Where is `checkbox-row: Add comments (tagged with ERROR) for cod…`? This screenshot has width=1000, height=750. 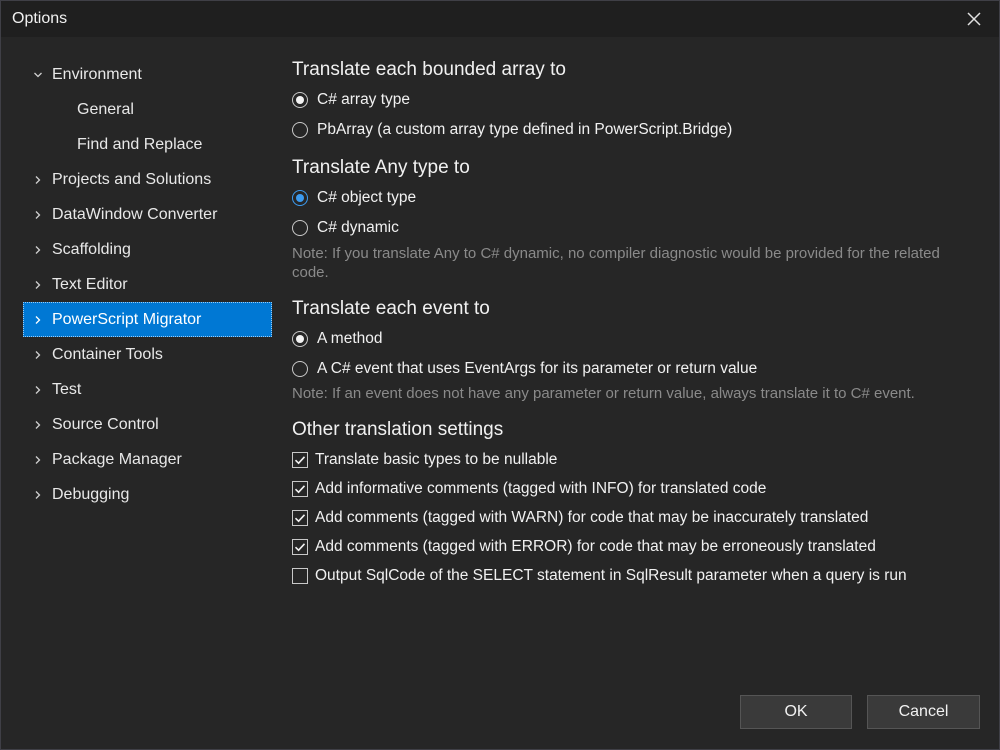 checkbox-row: Add comments (tagged with ERROR) for cod… is located at coordinates (635, 546).